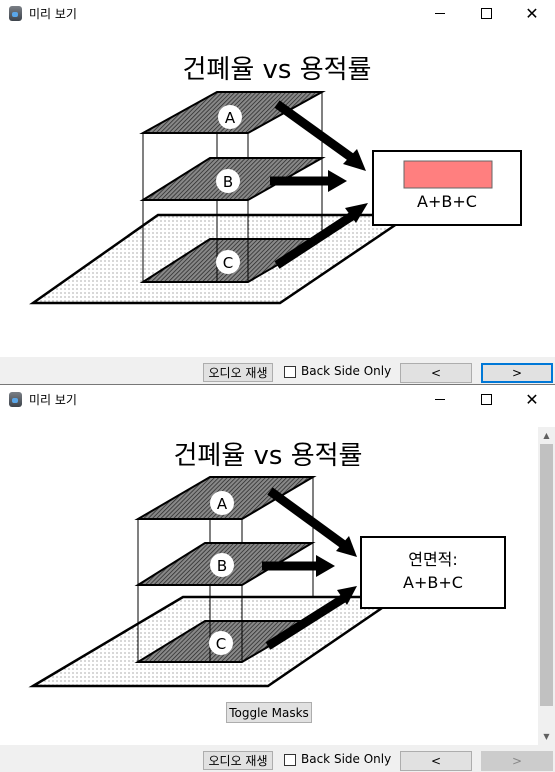 This screenshot has height=772, width=555. I want to click on scroll-up-icon: ▲, so click(546, 435).